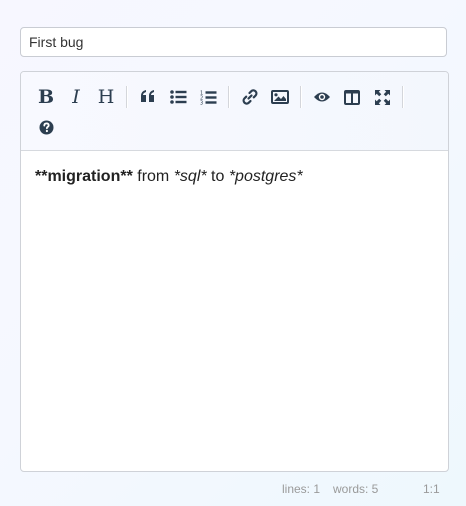 The height and width of the screenshot is (506, 466). I want to click on editor-statusbar: lines: 1 words: 5 1:1, so click(233, 490).